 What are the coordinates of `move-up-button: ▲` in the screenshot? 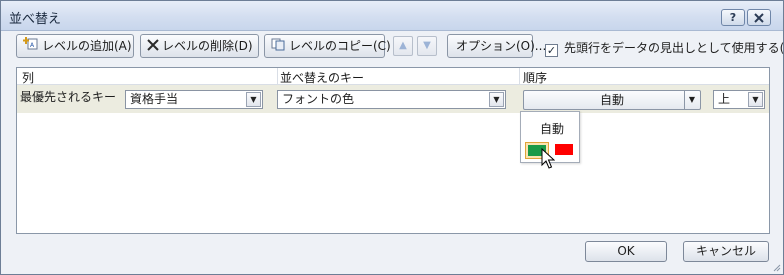 It's located at (403, 46).